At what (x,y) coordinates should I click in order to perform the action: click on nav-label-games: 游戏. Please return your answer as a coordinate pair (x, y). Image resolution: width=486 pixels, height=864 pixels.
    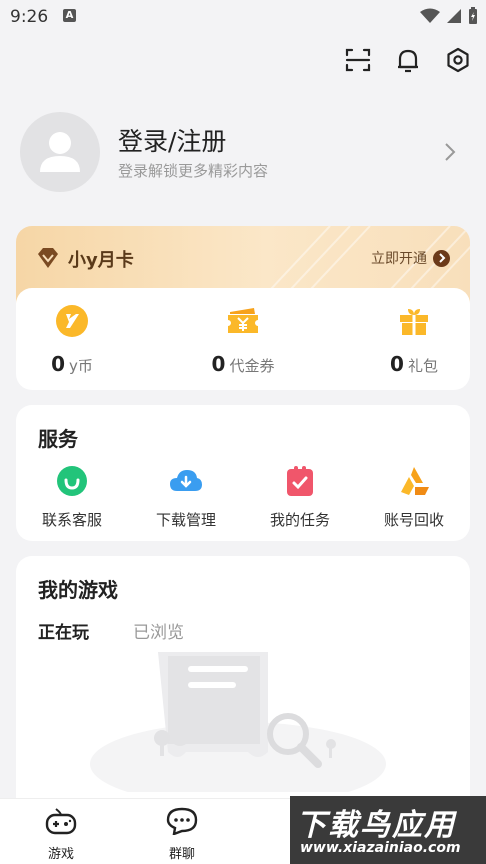
    Looking at the image, I should click on (60, 854).